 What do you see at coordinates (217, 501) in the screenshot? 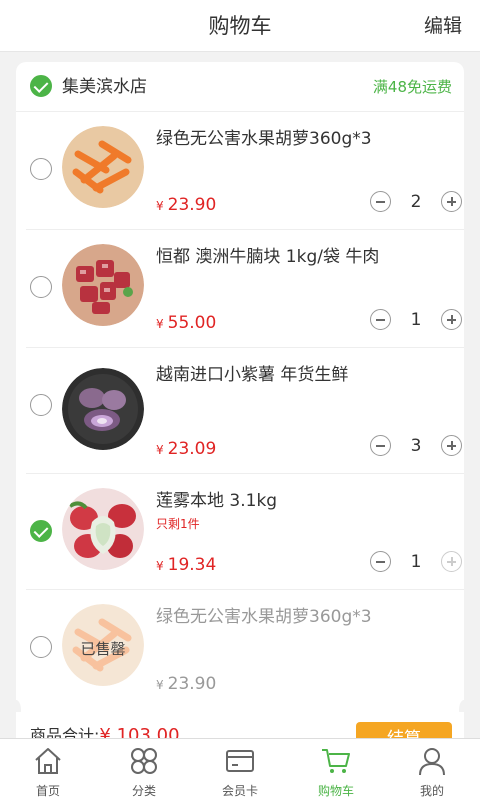
I see `item-name: 莲雾本地 3.1kg` at bounding box center [217, 501].